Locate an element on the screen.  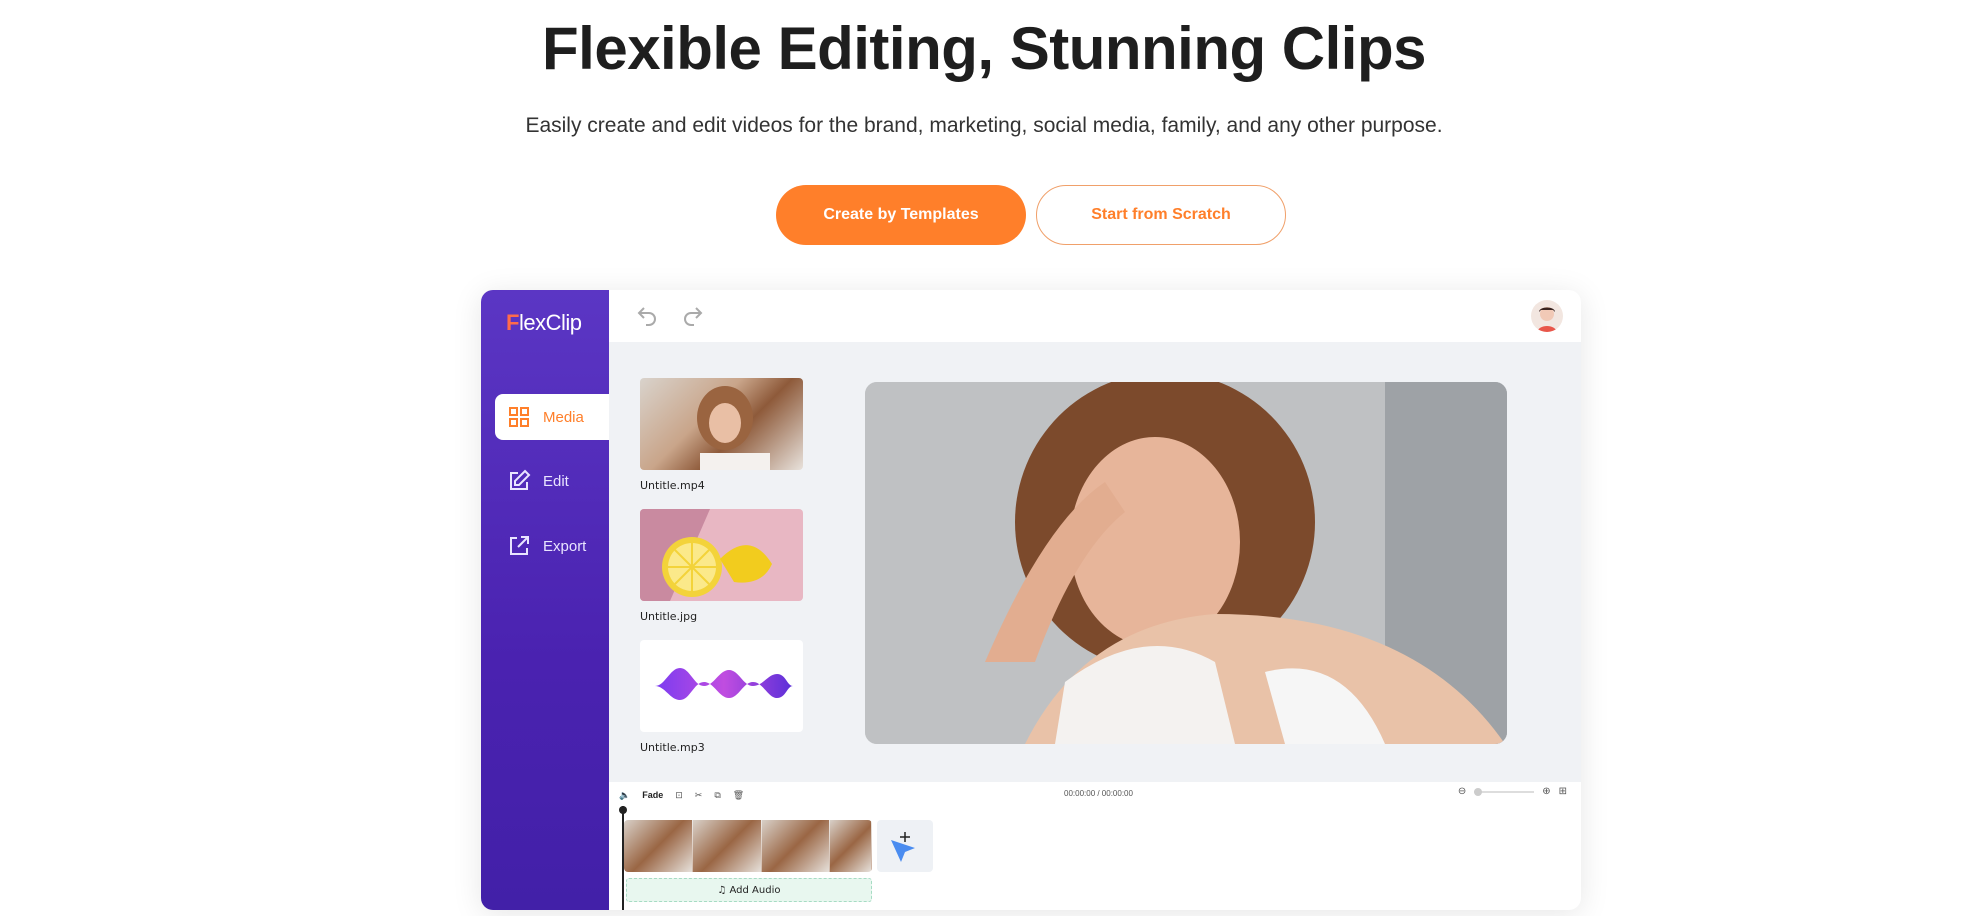
user-avatar is located at coordinates (1547, 316).